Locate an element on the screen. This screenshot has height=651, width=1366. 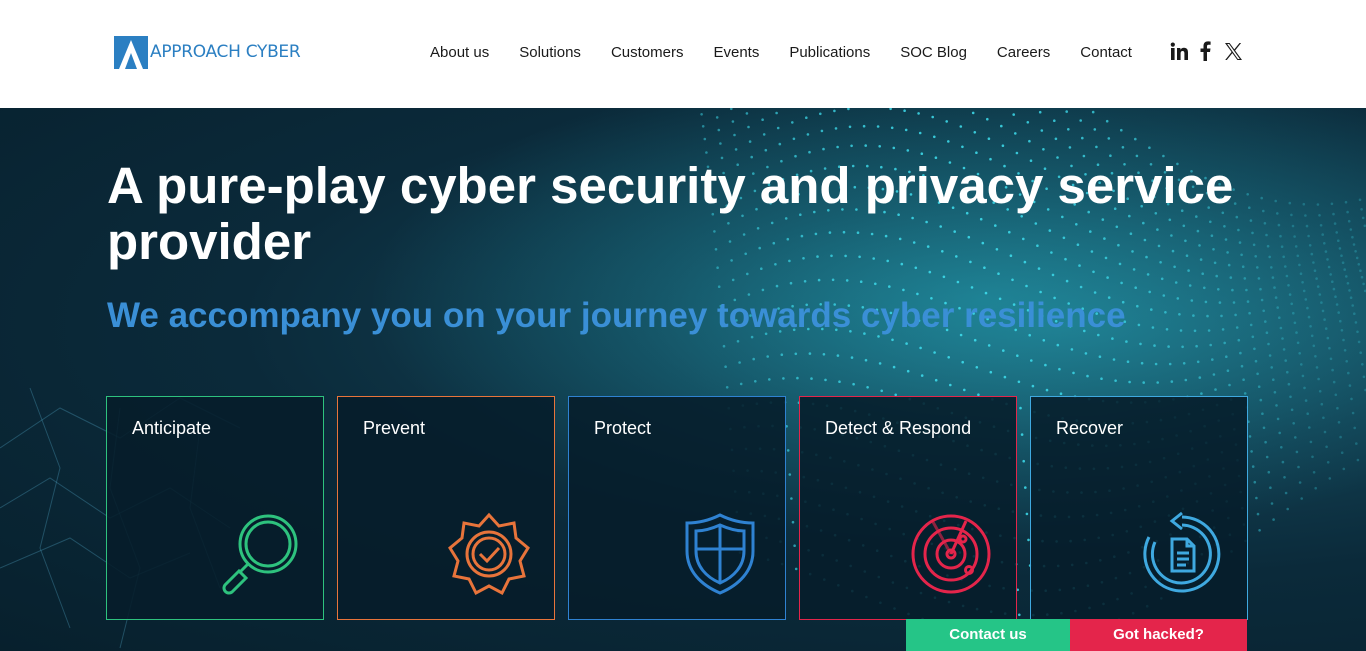
card-detect-respond: Detect & Respond is located at coordinates (908, 508).